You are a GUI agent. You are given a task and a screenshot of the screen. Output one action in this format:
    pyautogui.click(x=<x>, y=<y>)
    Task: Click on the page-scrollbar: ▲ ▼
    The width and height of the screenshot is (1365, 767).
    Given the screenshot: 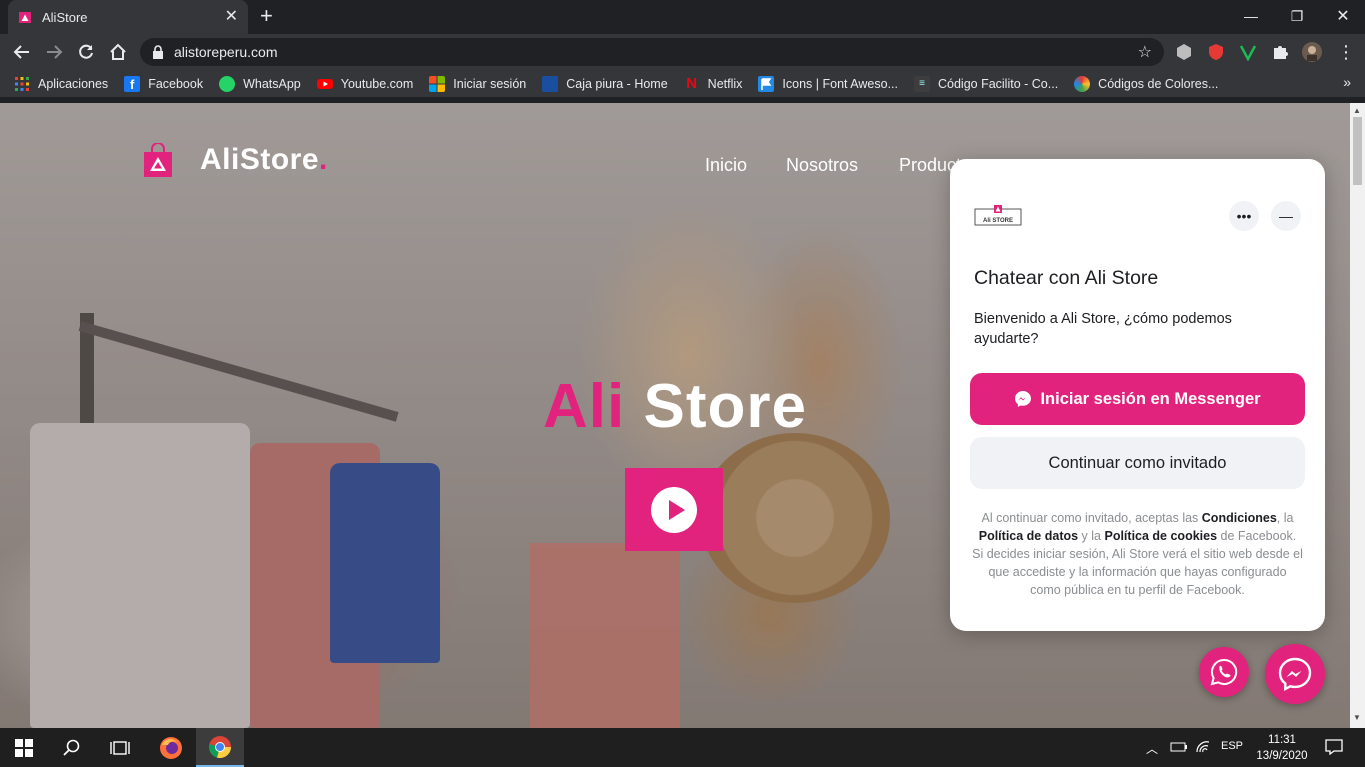 What is the action you would take?
    pyautogui.click(x=1357, y=415)
    